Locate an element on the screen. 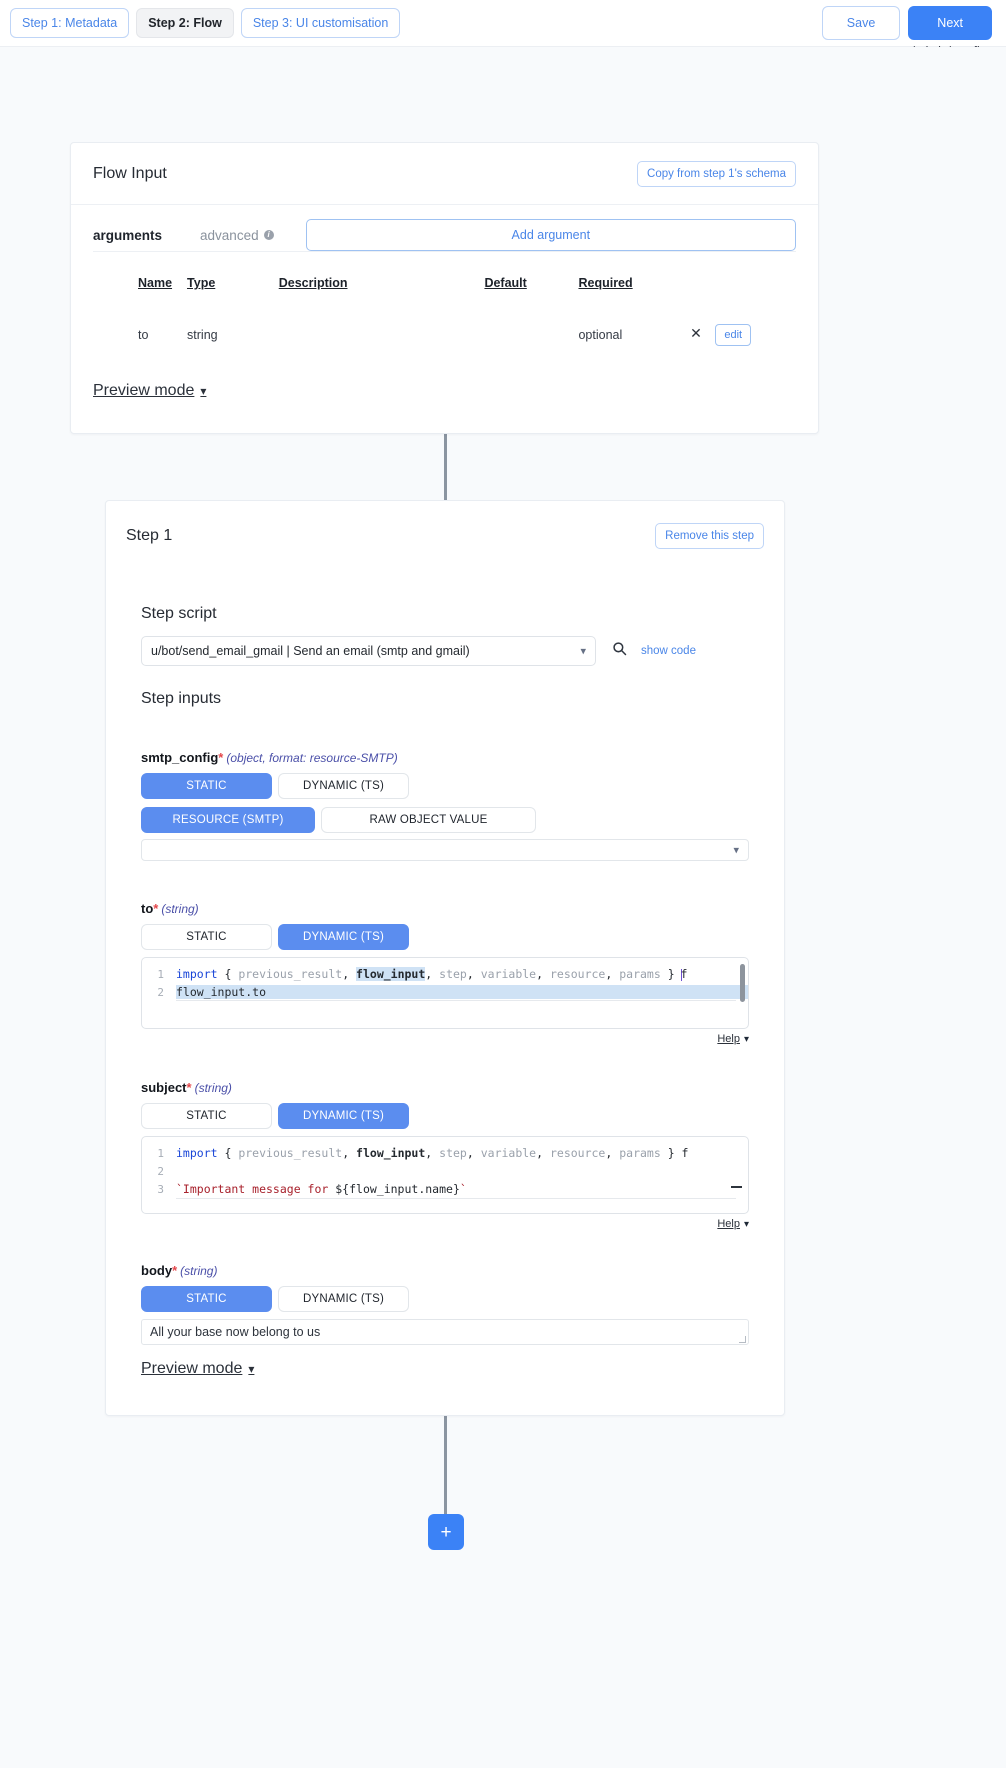 This screenshot has width=1006, height=1768. col-header-default: Default is located at coordinates (531, 283).